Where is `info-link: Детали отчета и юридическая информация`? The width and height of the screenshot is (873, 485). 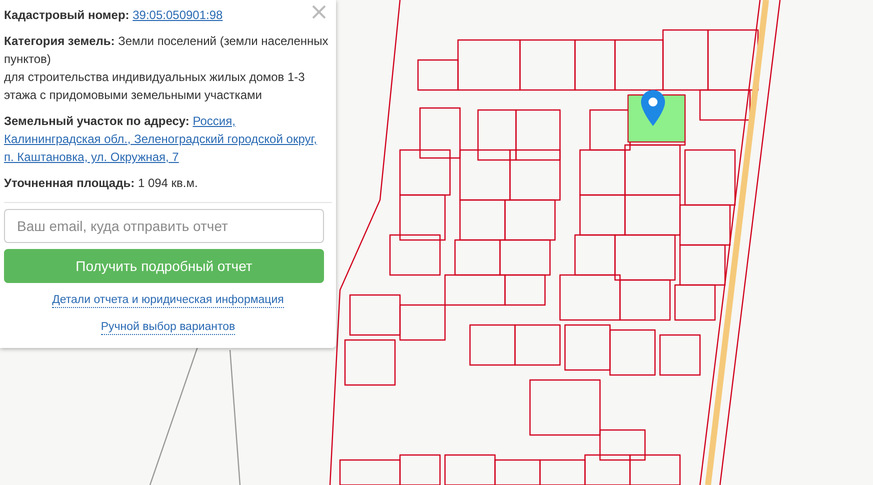 info-link: Детали отчета и юридическая информация is located at coordinates (168, 300).